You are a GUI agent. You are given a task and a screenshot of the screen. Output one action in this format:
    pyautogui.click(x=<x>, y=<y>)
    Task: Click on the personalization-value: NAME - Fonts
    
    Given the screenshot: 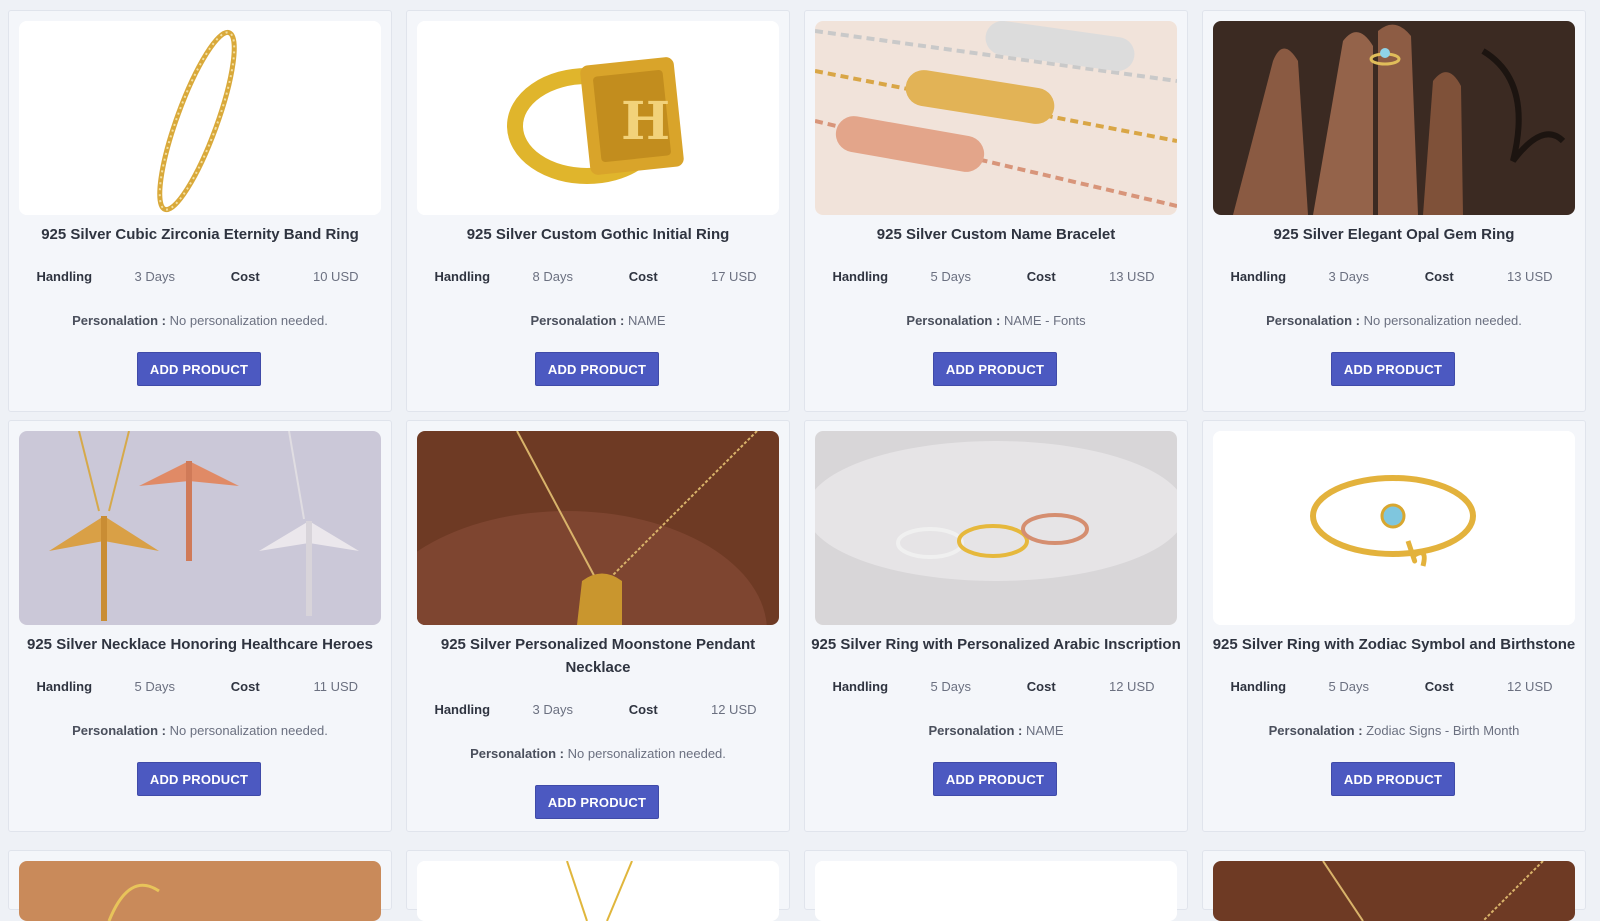 What is the action you would take?
    pyautogui.click(x=1044, y=320)
    